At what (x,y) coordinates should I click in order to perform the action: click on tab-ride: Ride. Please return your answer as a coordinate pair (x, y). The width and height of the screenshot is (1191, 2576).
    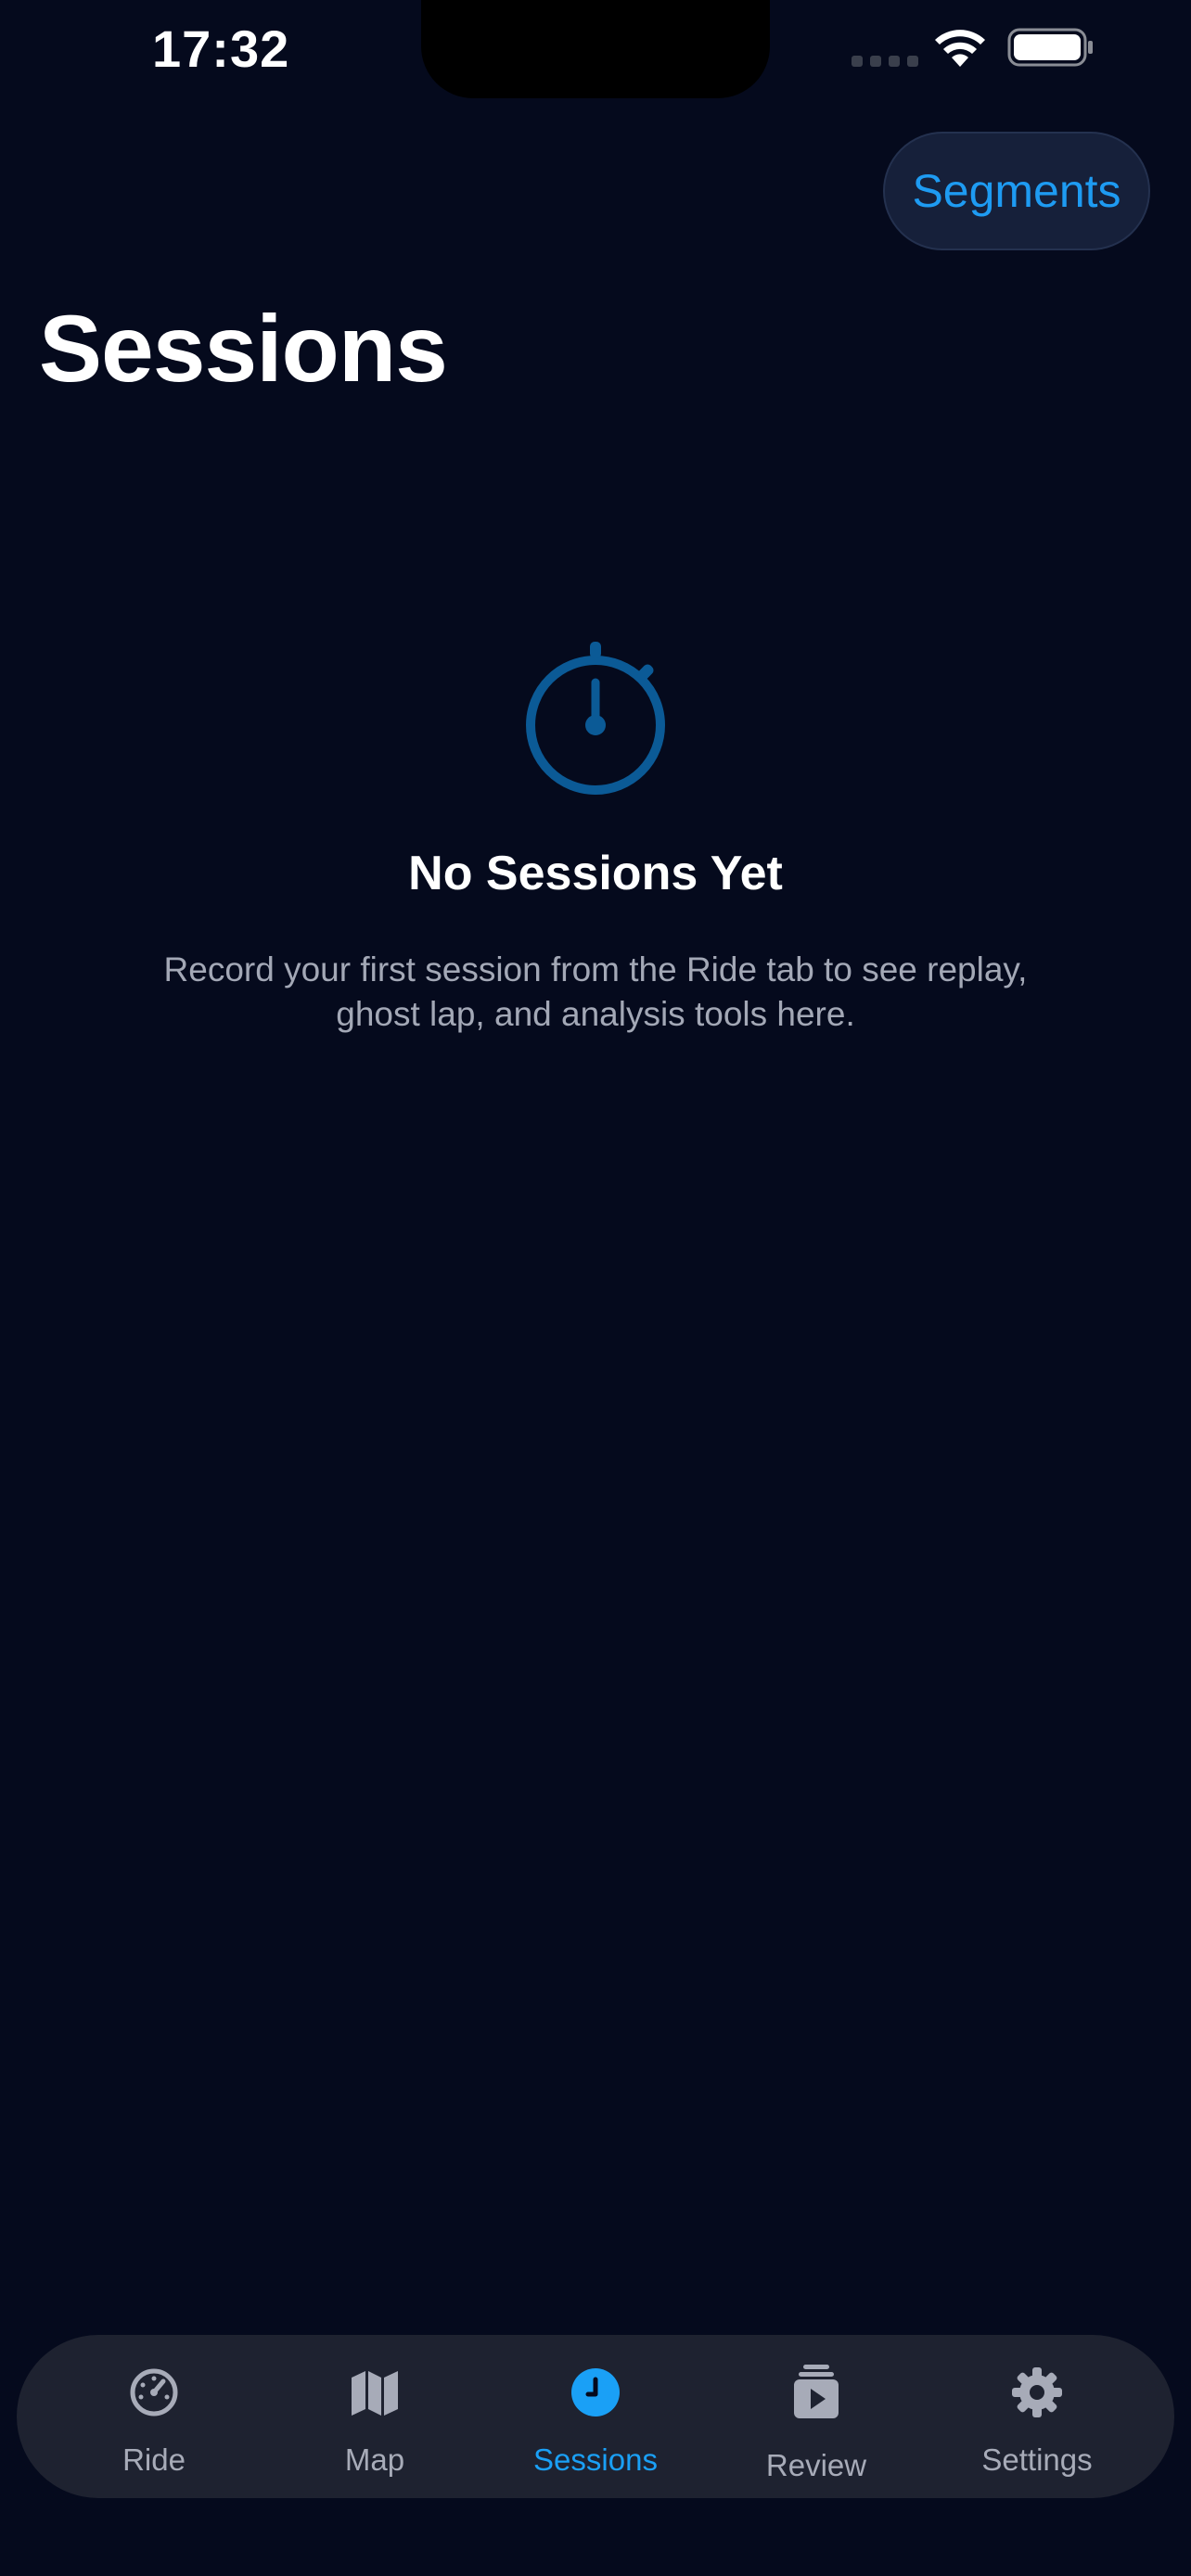
    Looking at the image, I should click on (154, 2417).